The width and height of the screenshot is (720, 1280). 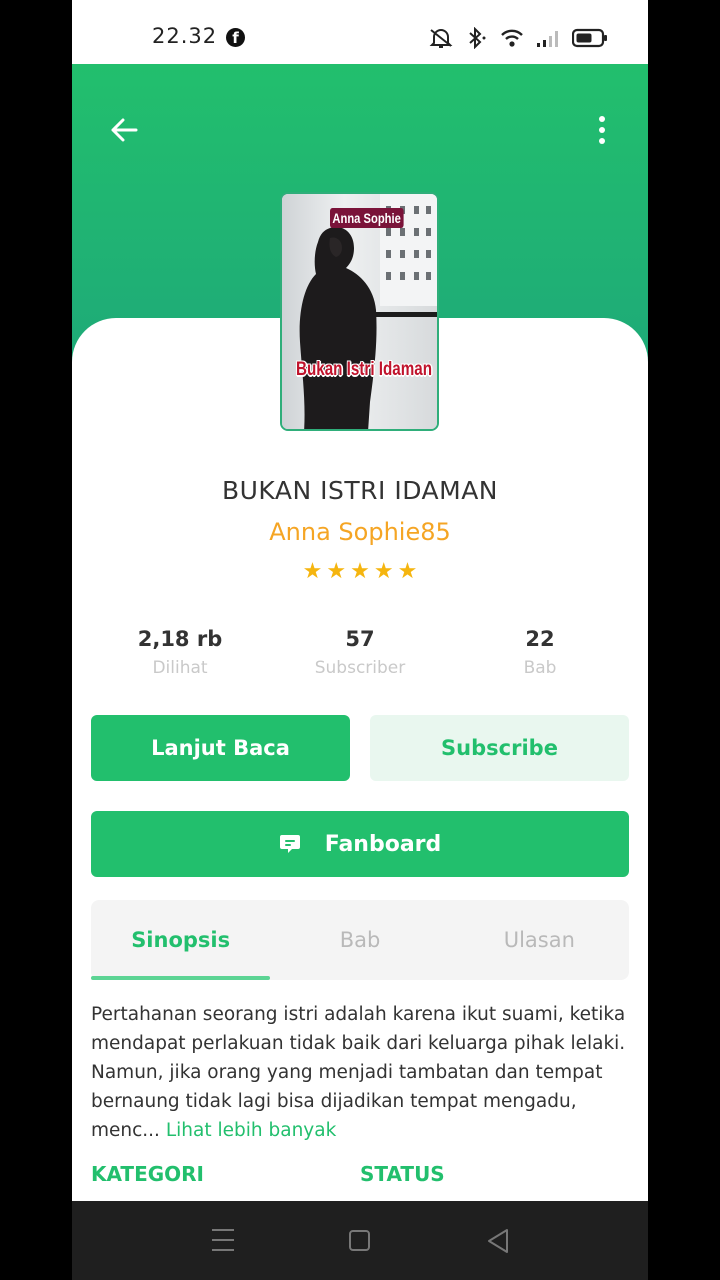 I want to click on cover-figure, so click(x=338, y=328).